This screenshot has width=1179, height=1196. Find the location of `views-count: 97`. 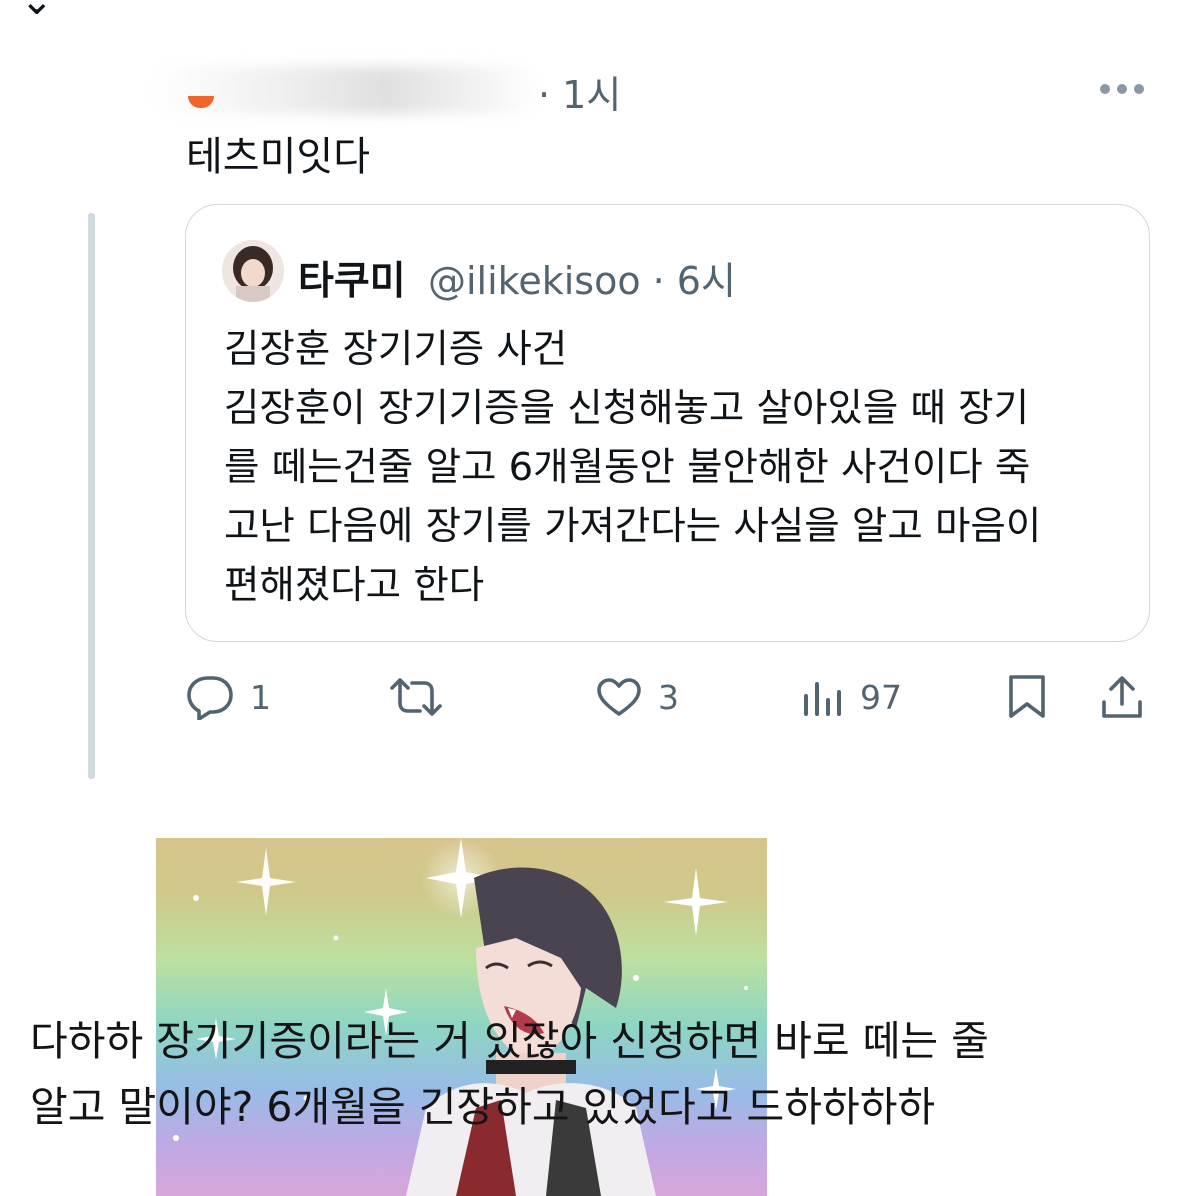

views-count: 97 is located at coordinates (881, 697).